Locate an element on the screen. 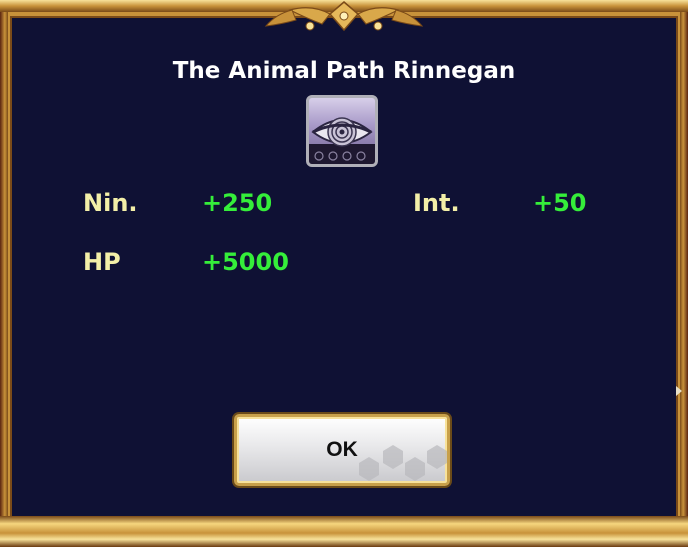  stat-value-hp: +5000 is located at coordinates (245, 262).